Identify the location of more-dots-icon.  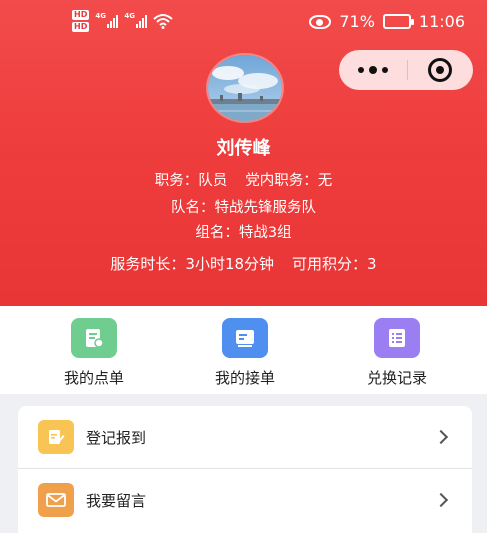
(373, 70).